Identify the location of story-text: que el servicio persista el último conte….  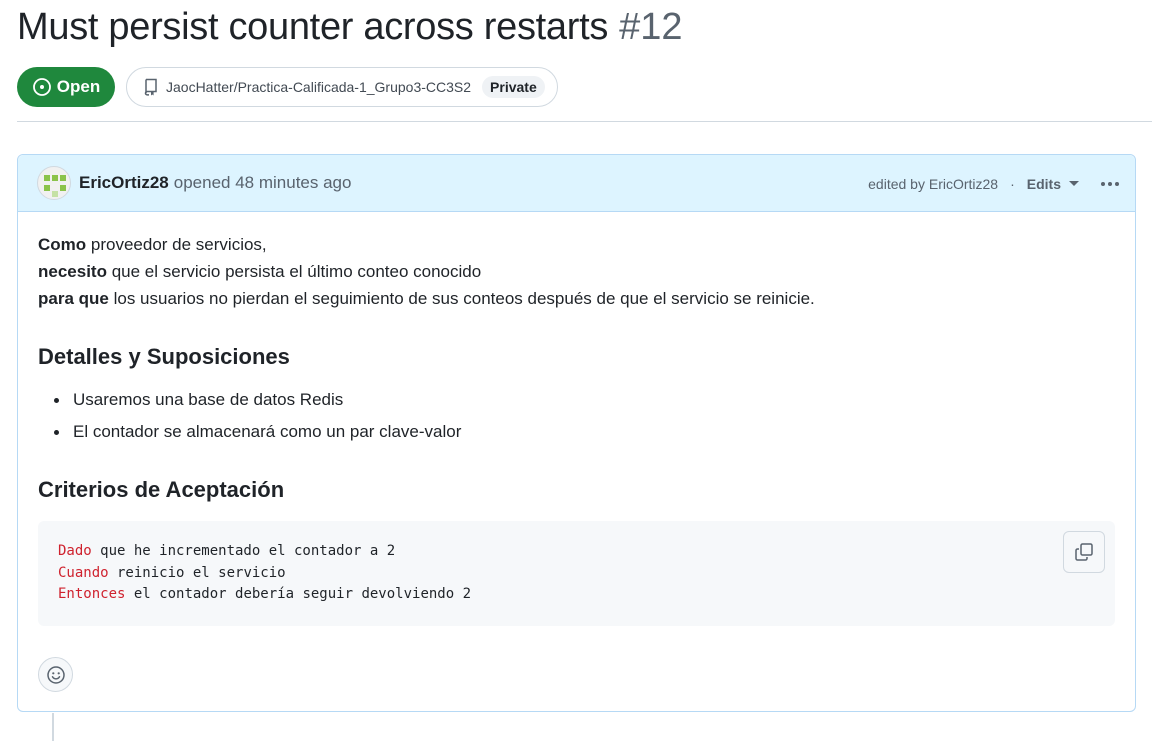
(294, 271).